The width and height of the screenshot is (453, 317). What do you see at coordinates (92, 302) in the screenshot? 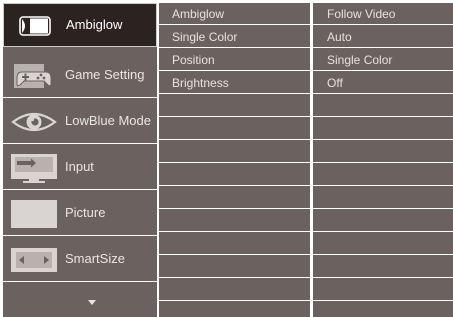
I see `chevron-down-icon` at bounding box center [92, 302].